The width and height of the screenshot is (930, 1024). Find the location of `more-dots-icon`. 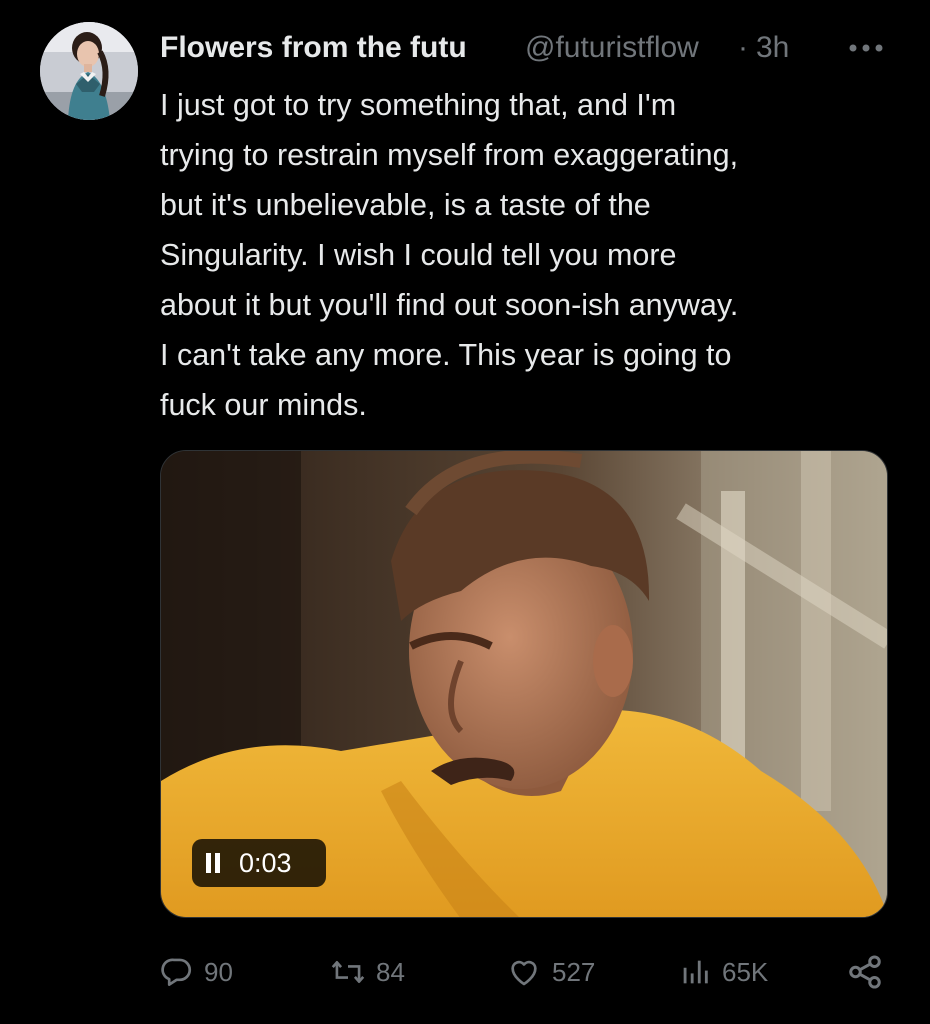

more-dots-icon is located at coordinates (866, 48).